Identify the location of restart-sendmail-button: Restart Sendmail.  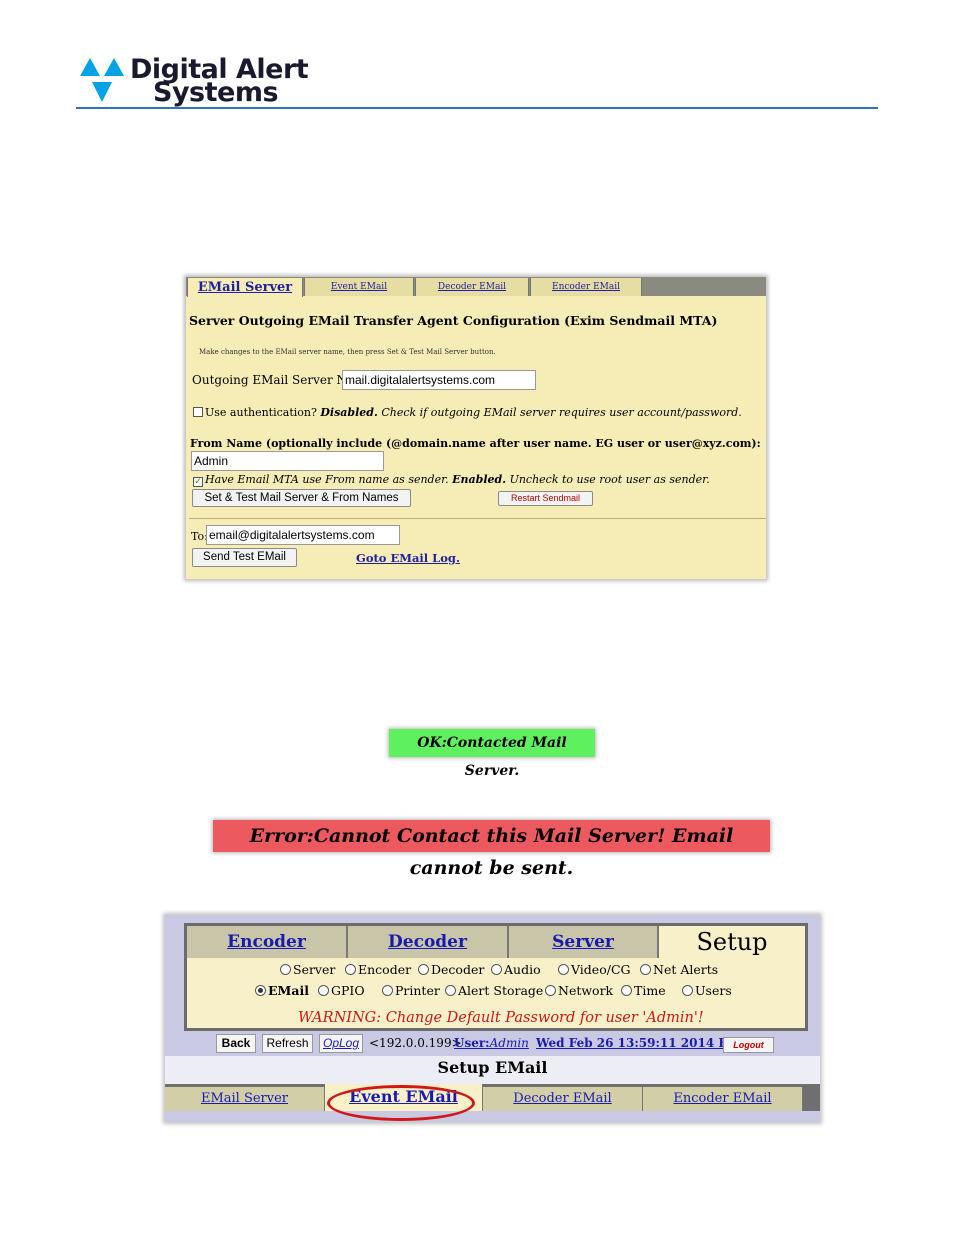
(545, 498).